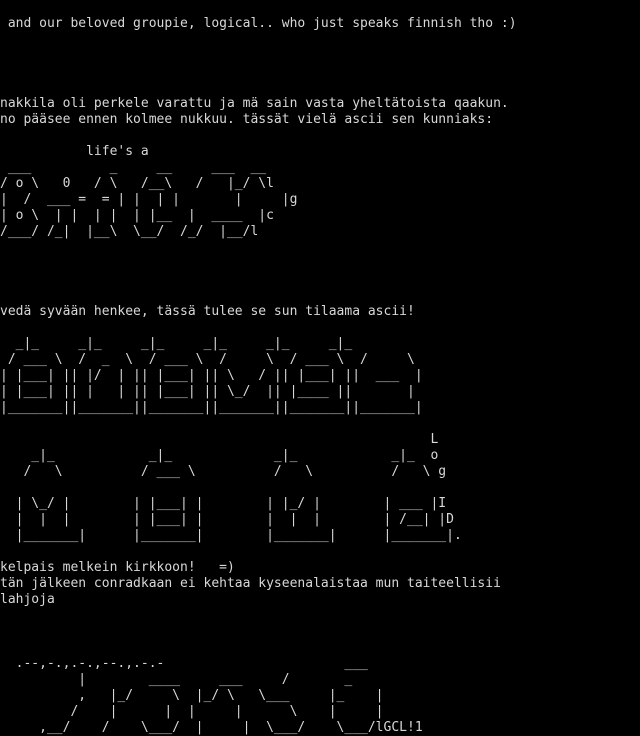 The height and width of the screenshot is (736, 640). Describe the element at coordinates (192, 711) in the screenshot. I see `ascii-art-line: / | | | | \ | |` at that location.